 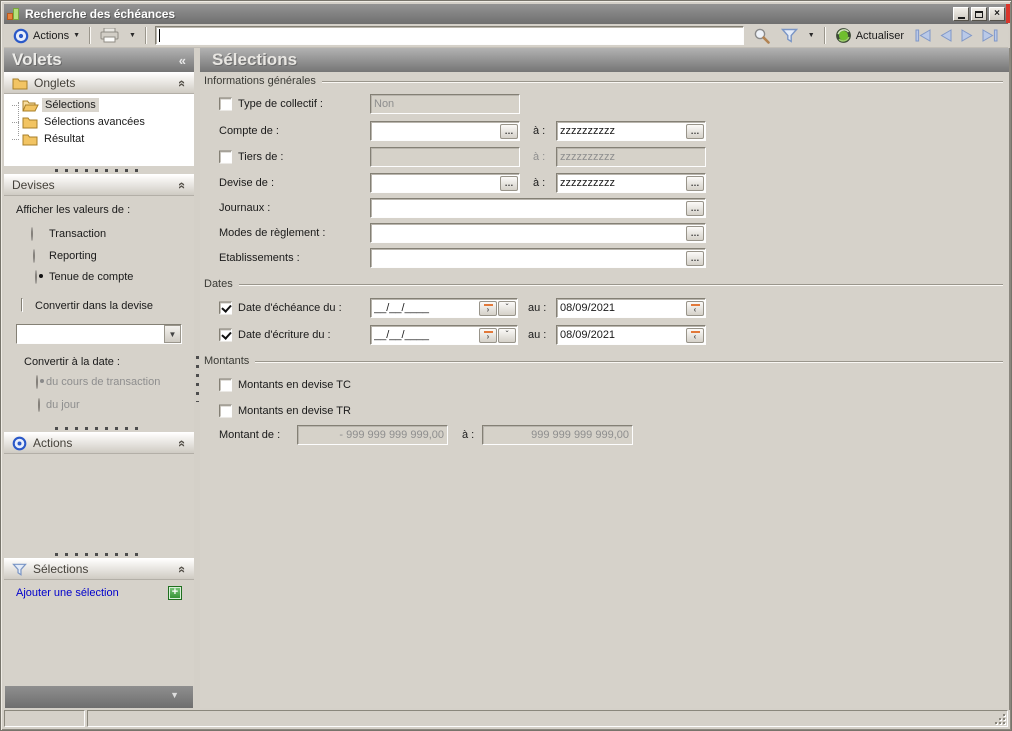 What do you see at coordinates (99, 83) in the screenshot?
I see `onglets-section-header: Onglets «` at bounding box center [99, 83].